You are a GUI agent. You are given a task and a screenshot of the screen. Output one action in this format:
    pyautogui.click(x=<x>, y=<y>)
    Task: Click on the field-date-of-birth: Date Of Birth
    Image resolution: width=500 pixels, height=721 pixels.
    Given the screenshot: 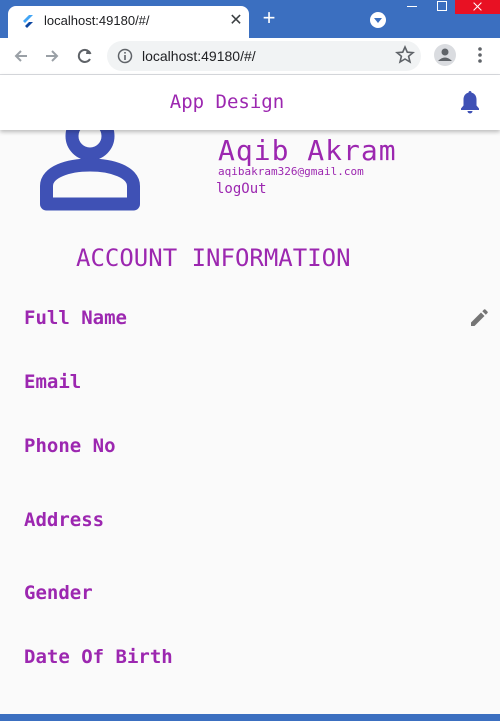 What is the action you would take?
    pyautogui.click(x=98, y=657)
    